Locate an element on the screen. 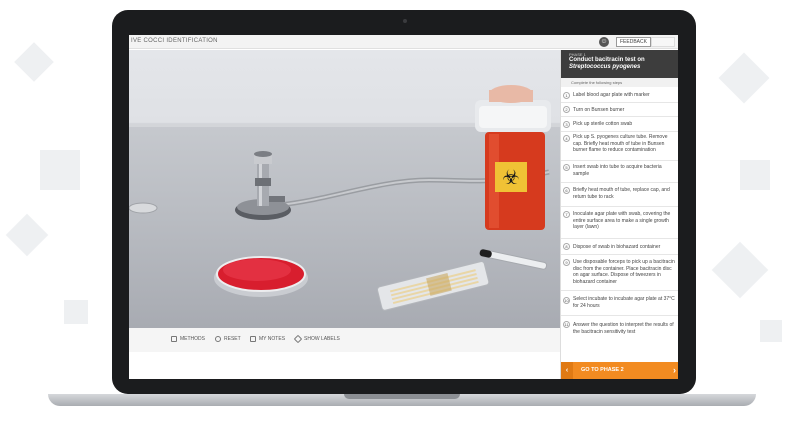 The image size is (804, 424). show-labels-button: SHOW LABELS is located at coordinates (316, 339).